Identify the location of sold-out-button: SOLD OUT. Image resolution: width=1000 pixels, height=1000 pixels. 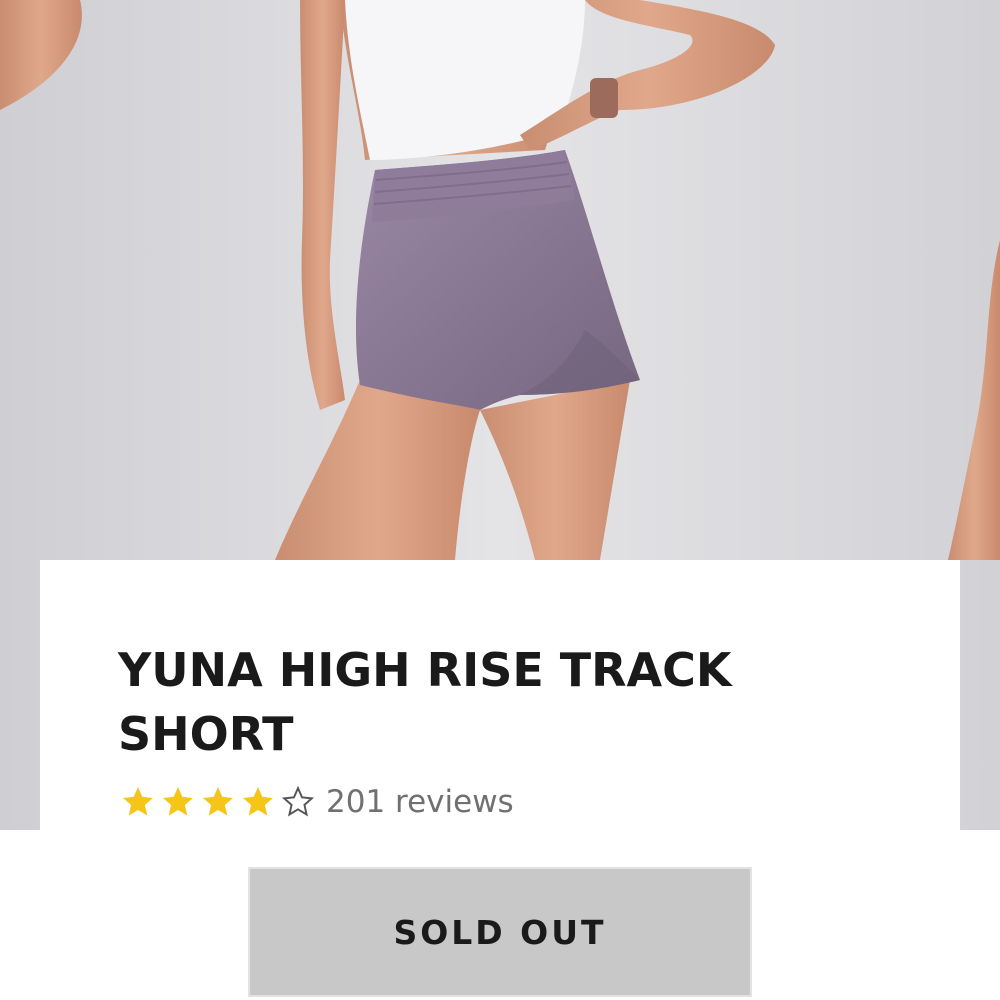
(500, 932).